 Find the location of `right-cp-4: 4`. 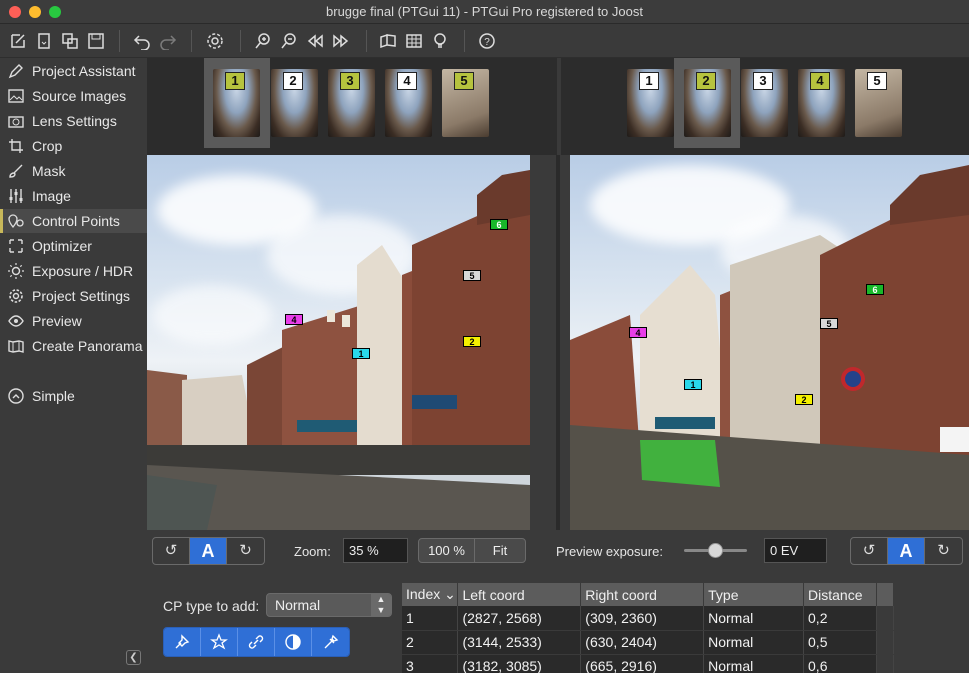

right-cp-4: 4 is located at coordinates (638, 332).